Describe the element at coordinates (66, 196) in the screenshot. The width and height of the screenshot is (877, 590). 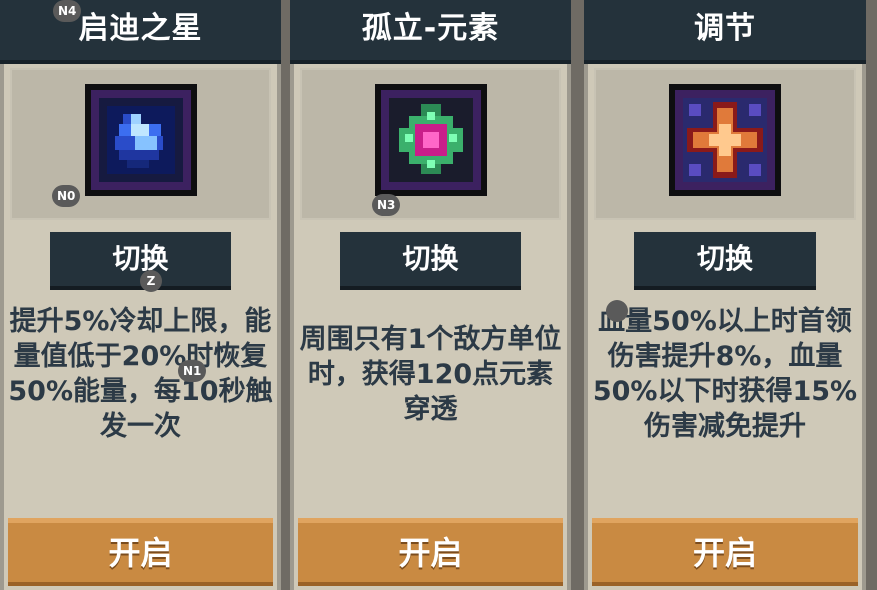
I see `badge-n0: N0` at that location.